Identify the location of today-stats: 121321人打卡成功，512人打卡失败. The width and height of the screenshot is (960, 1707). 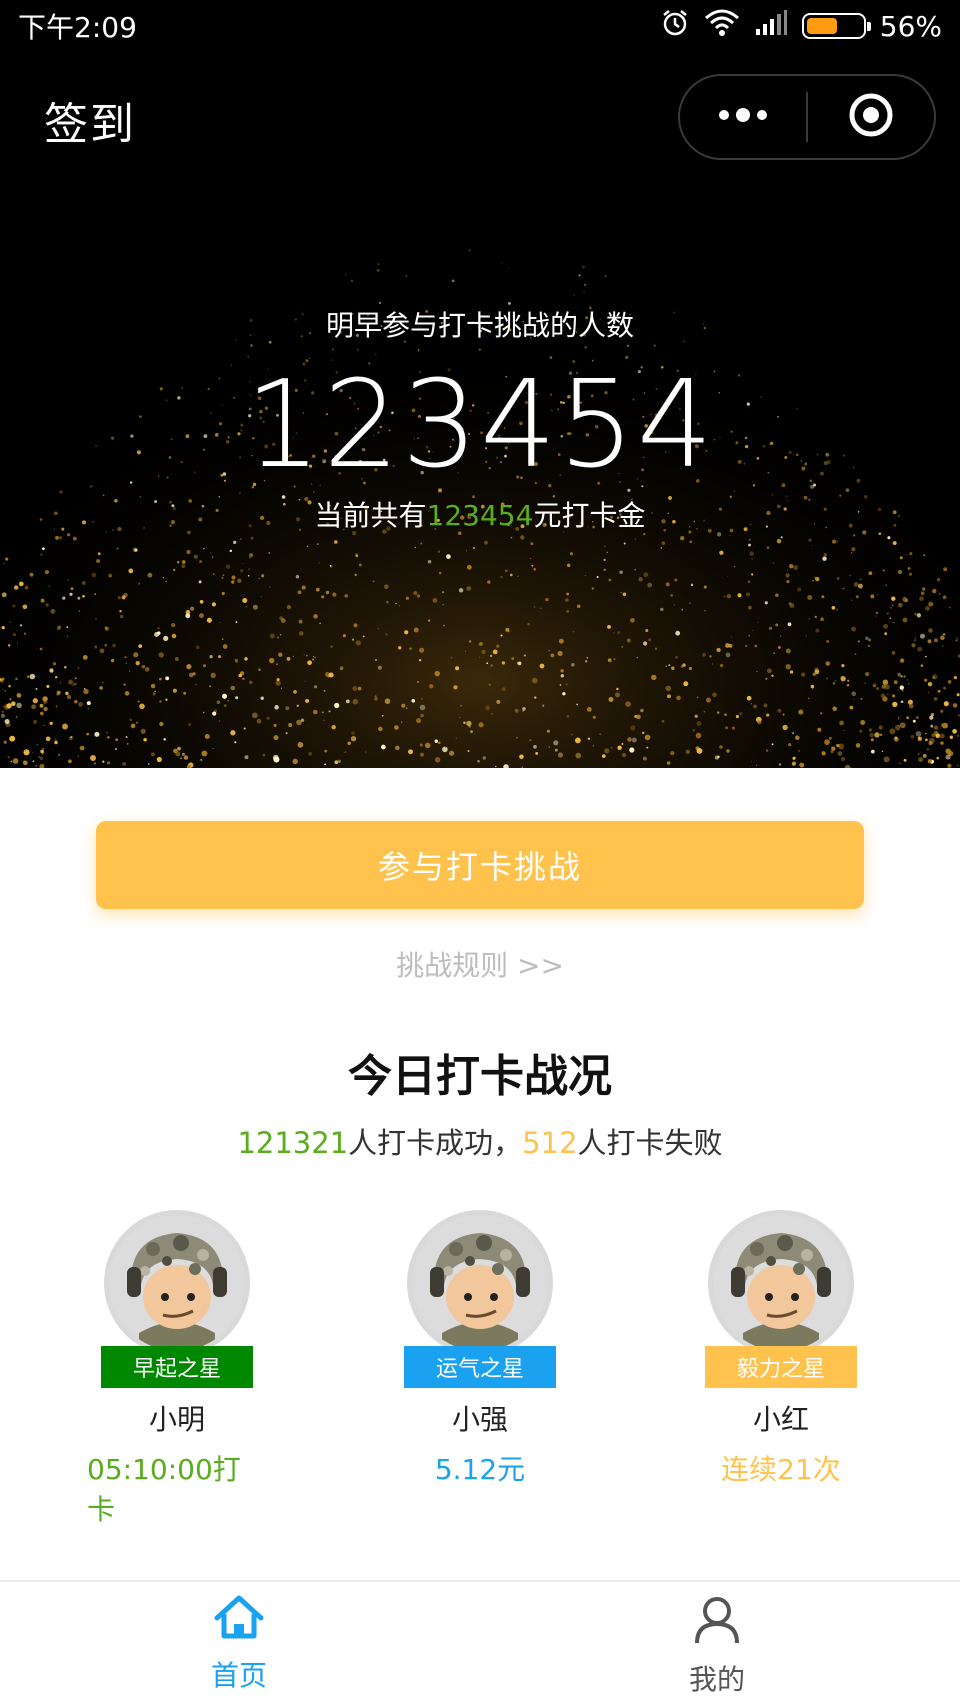
(480, 1141).